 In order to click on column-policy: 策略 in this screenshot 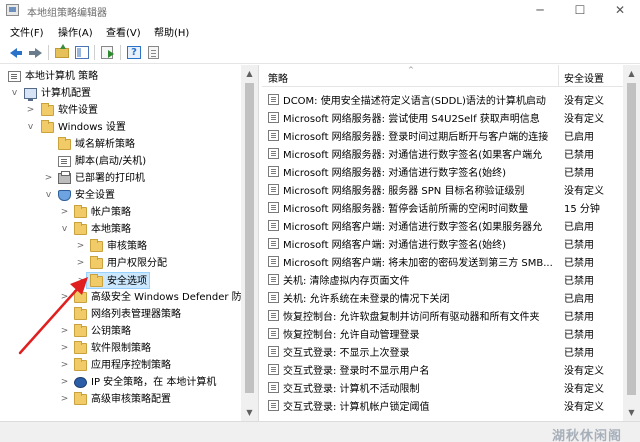, I will do `click(278, 77)`.